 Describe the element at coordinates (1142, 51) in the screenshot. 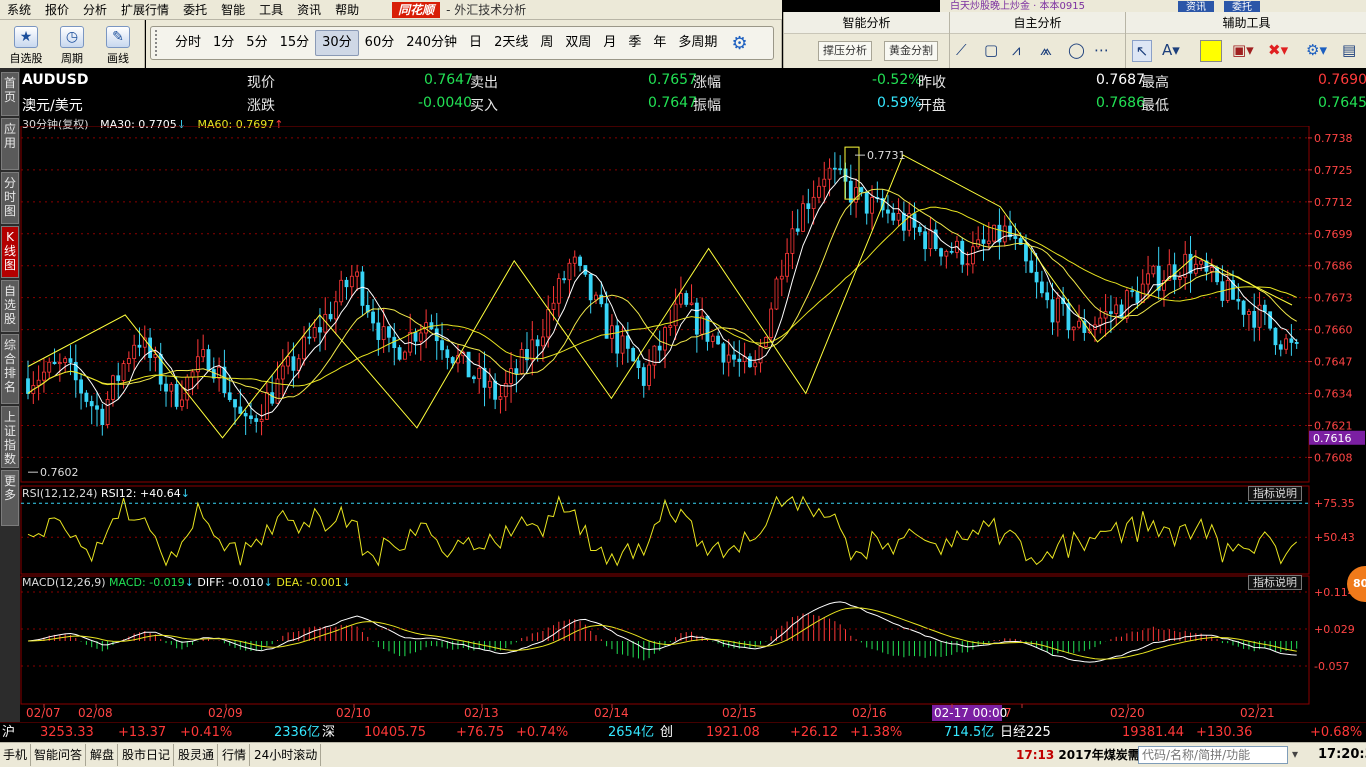

I see `cursor-icon: ↖` at that location.